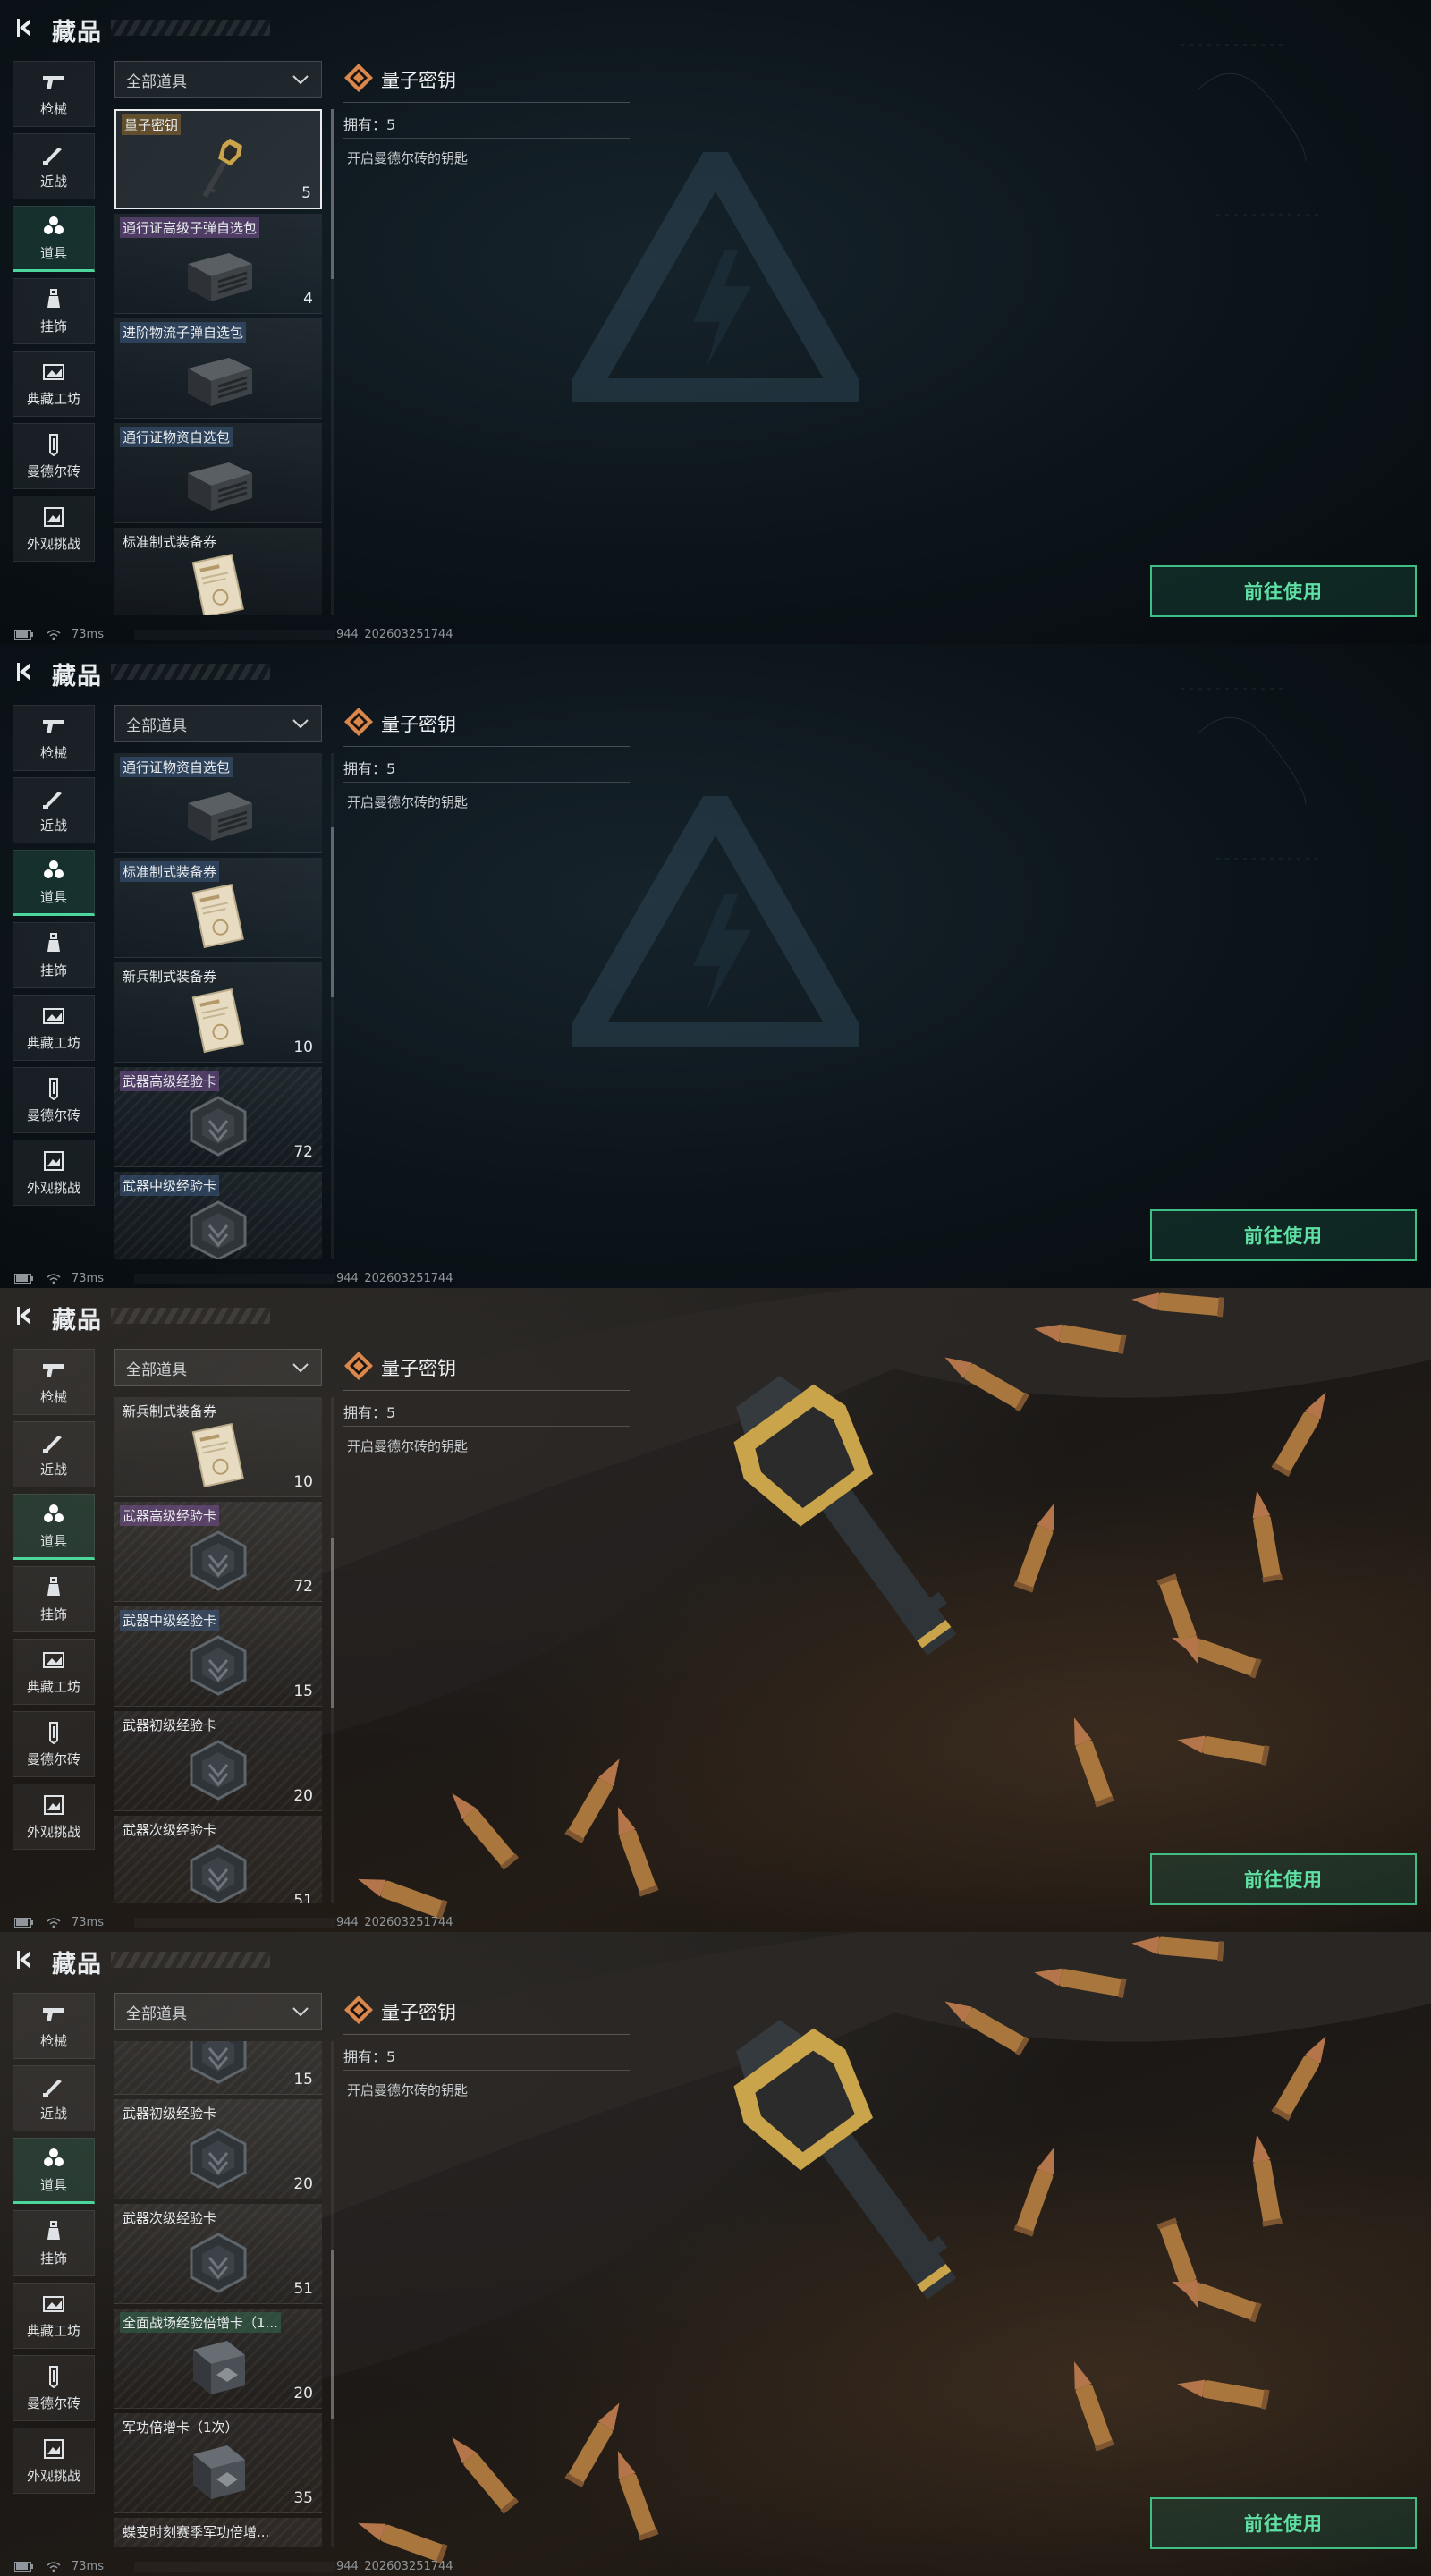 The image size is (1431, 2576). Describe the element at coordinates (218, 2068) in the screenshot. I see `item-card: 15` at that location.